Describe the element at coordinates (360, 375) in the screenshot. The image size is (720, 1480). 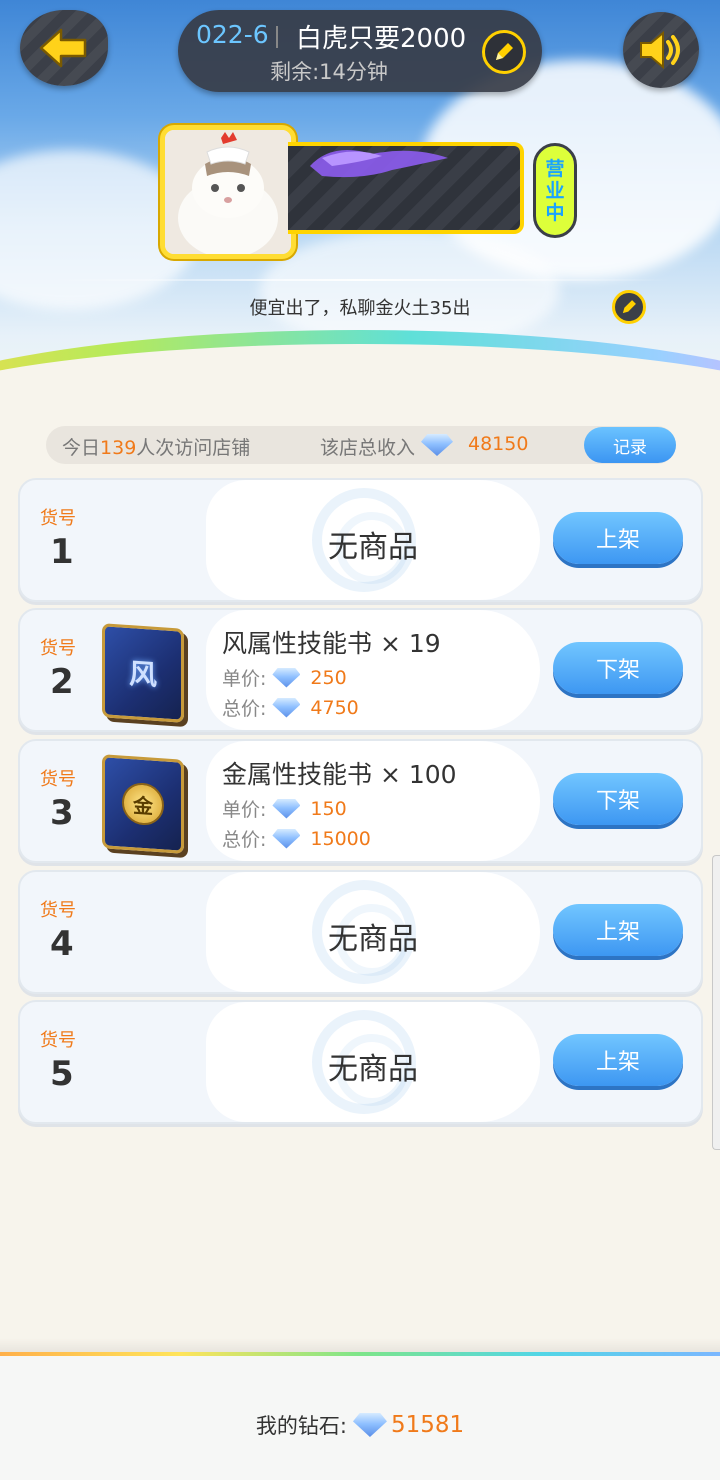
I see `rainbow-arc` at that location.